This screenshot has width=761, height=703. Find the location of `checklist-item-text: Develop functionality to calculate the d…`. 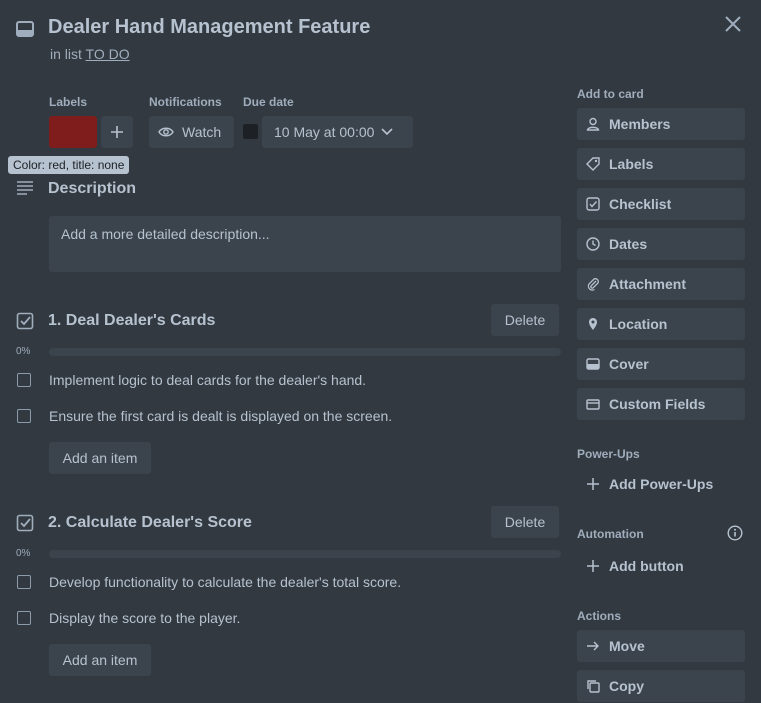

checklist-item-text: Develop functionality to calculate the d… is located at coordinates (225, 582).